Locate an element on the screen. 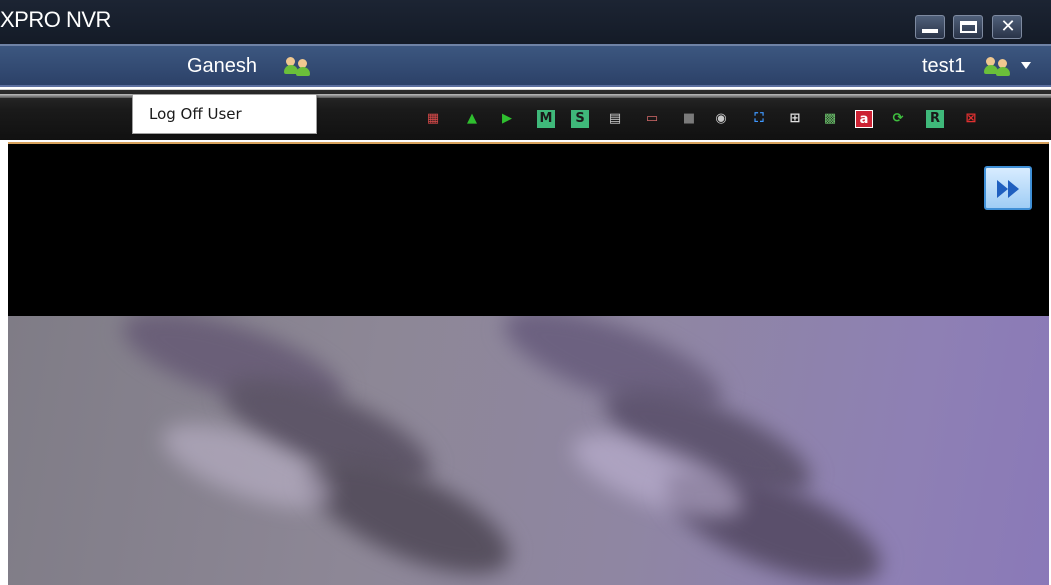 The image size is (1051, 585). maximize-button is located at coordinates (968, 27).